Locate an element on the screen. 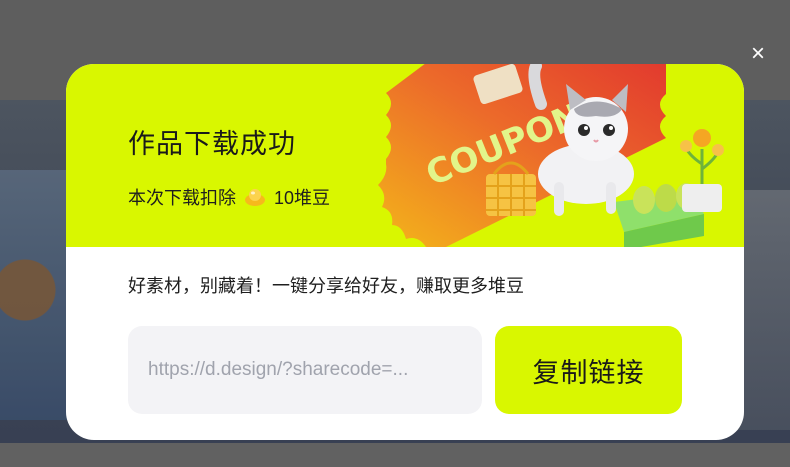 This screenshot has height=467, width=790. copy-link-button: 复制链接 is located at coordinates (588, 370).